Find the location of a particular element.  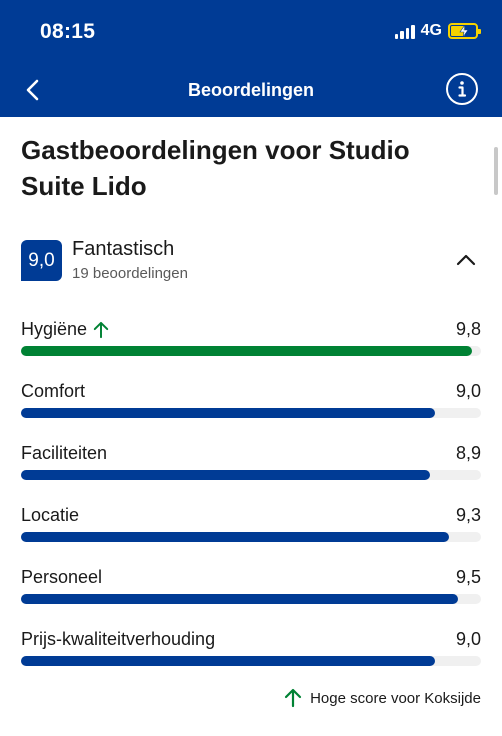

info-icon is located at coordinates (462, 89).